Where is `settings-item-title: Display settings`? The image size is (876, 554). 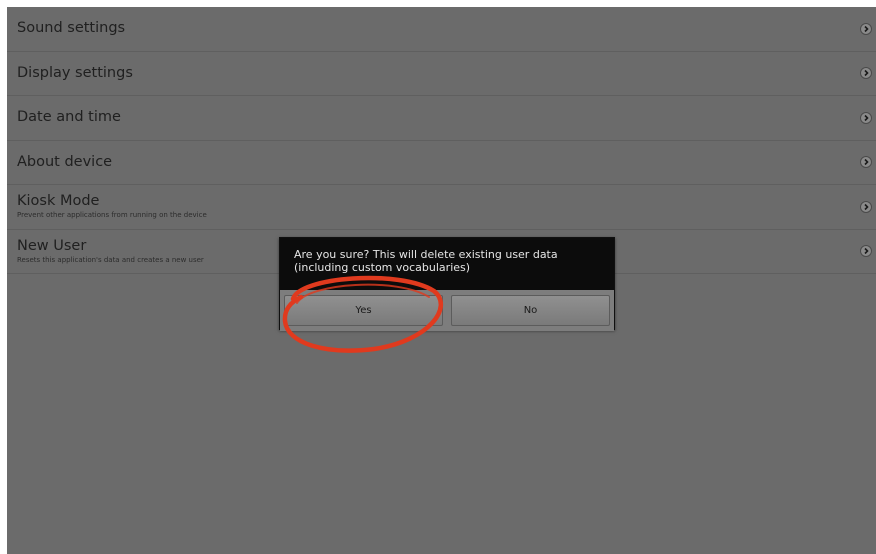 settings-item-title: Display settings is located at coordinates (75, 72).